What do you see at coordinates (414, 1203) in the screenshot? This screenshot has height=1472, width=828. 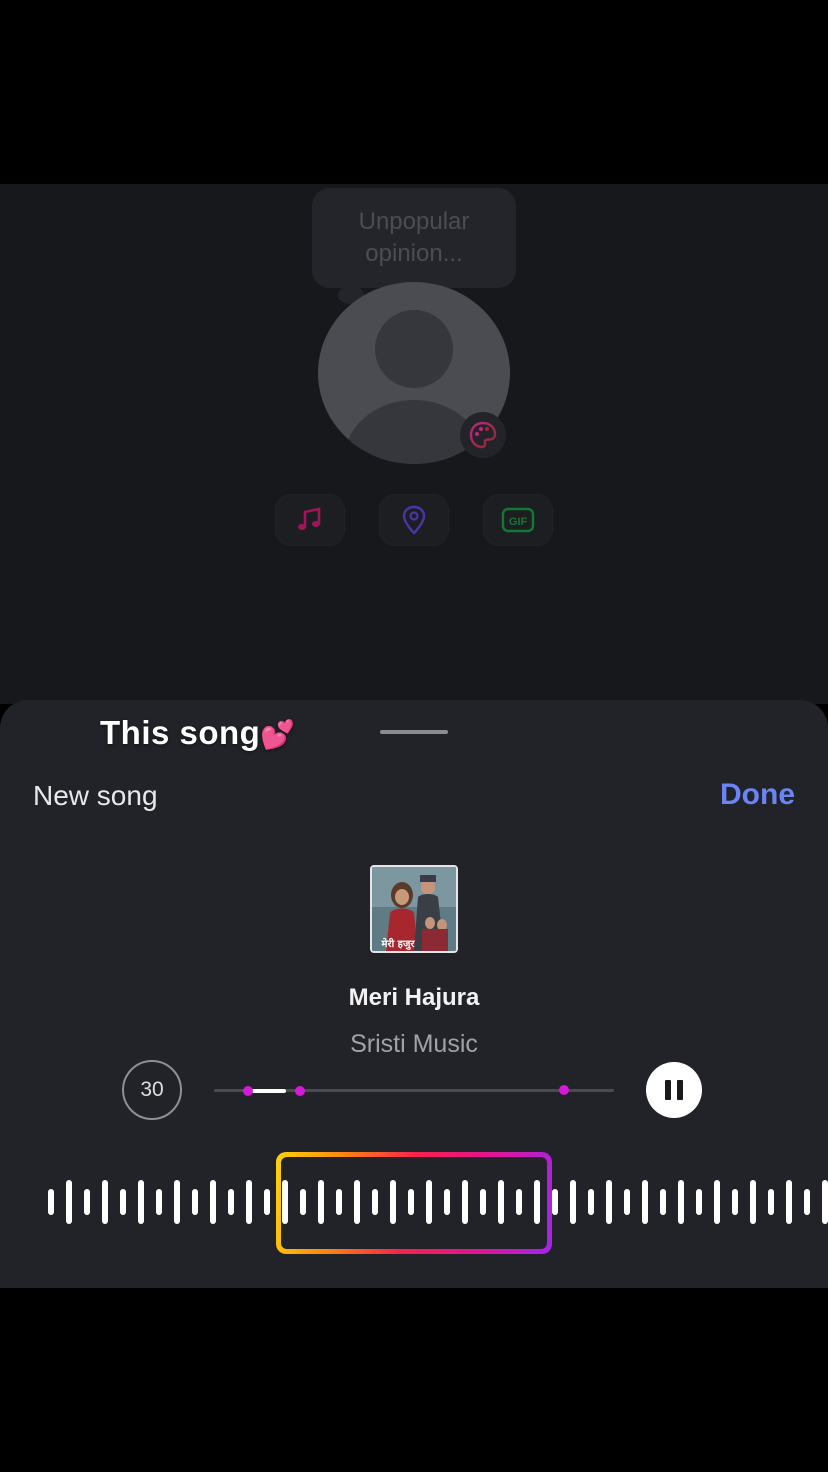 I see `clip-selection-frame` at bounding box center [414, 1203].